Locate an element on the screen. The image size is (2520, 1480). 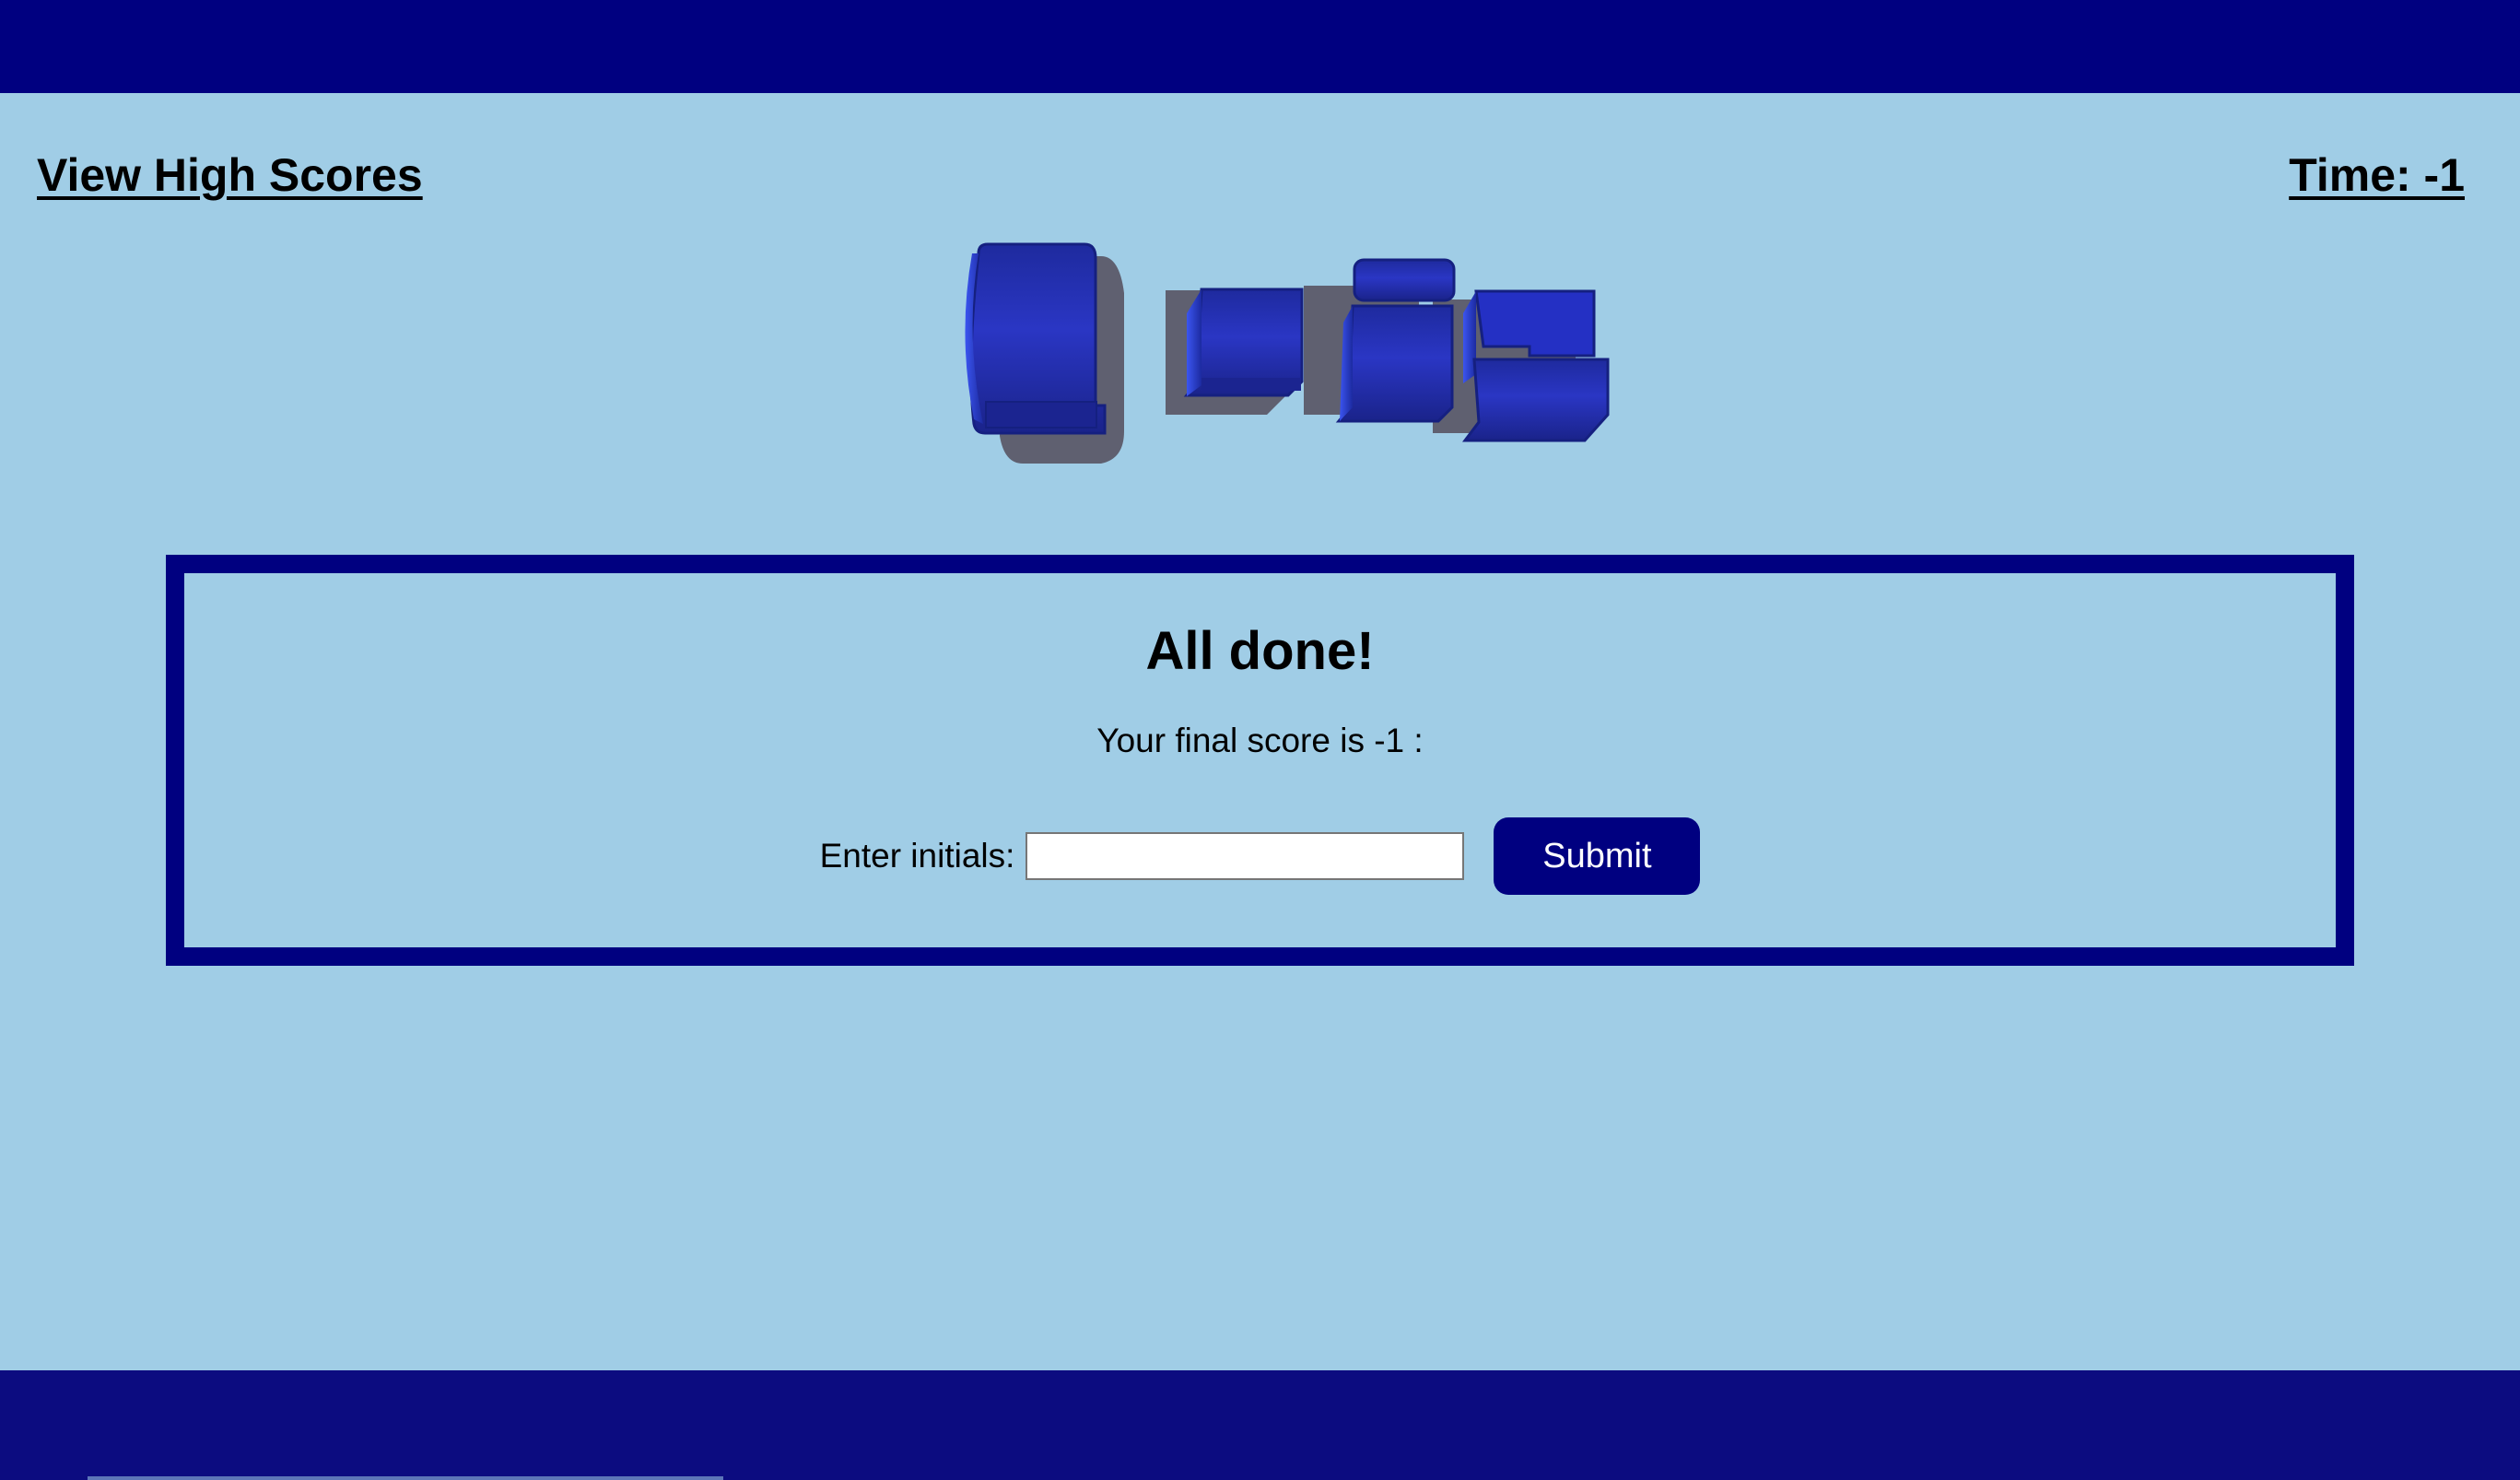
initials-label: Enter initials: is located at coordinates (917, 856).